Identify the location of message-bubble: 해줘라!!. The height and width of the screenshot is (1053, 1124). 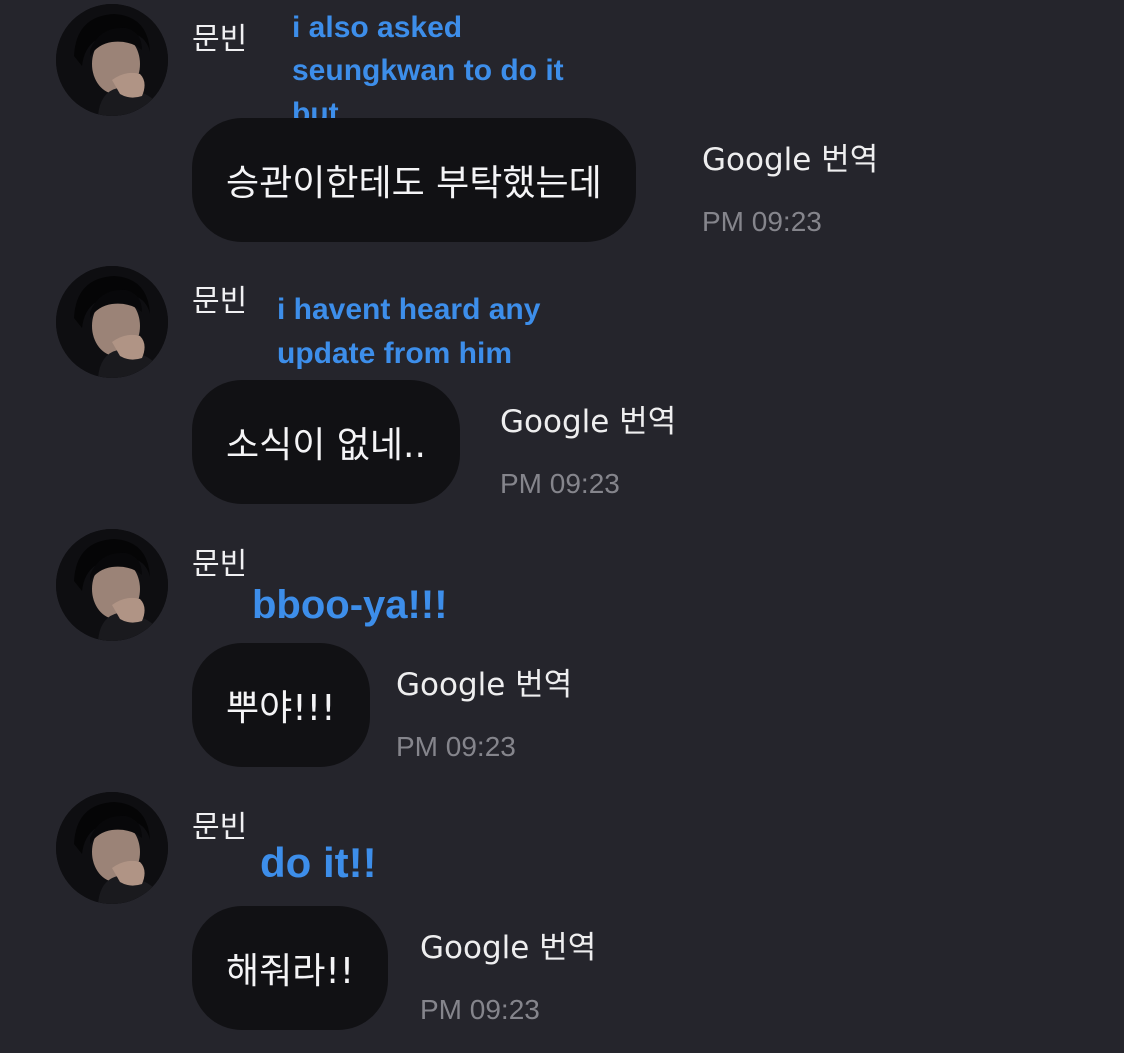
(290, 968).